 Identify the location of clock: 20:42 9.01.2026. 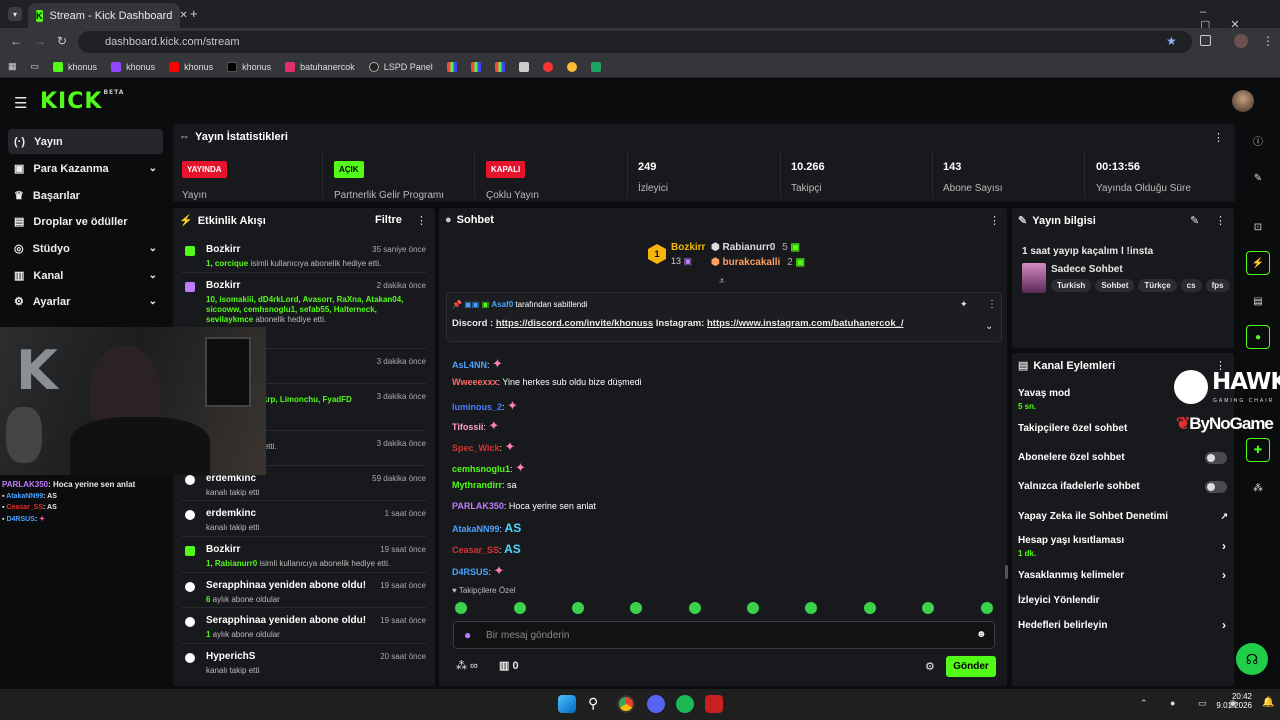
(1234, 701).